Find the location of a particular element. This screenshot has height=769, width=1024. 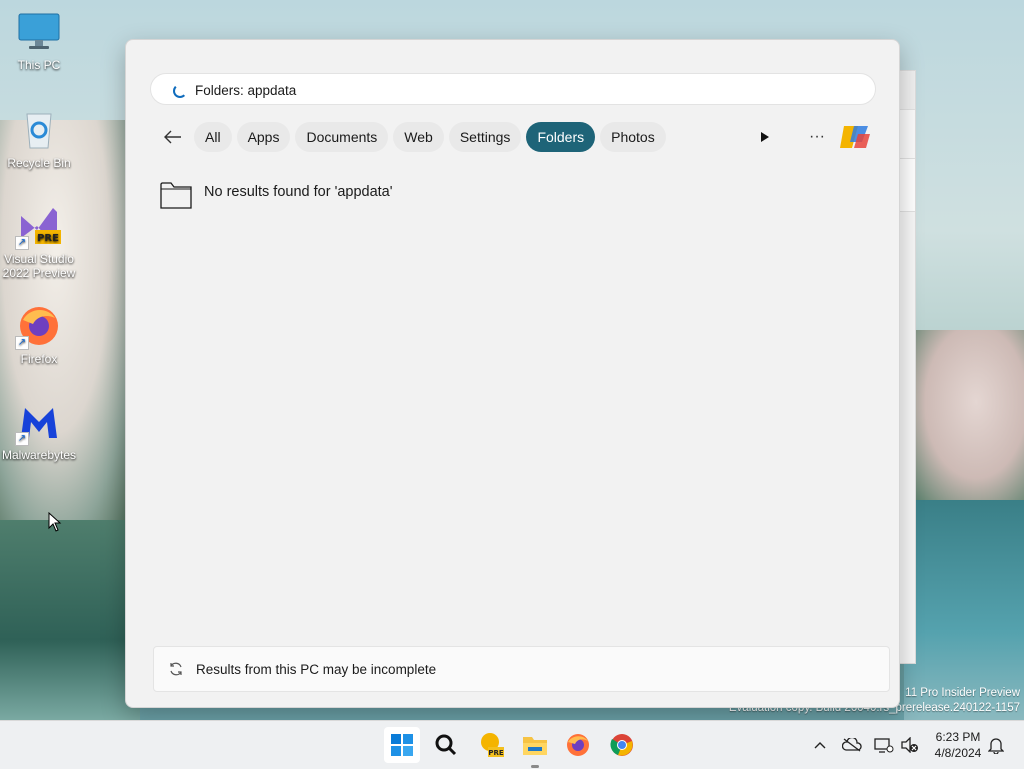

search-icon is located at coordinates (446, 745).